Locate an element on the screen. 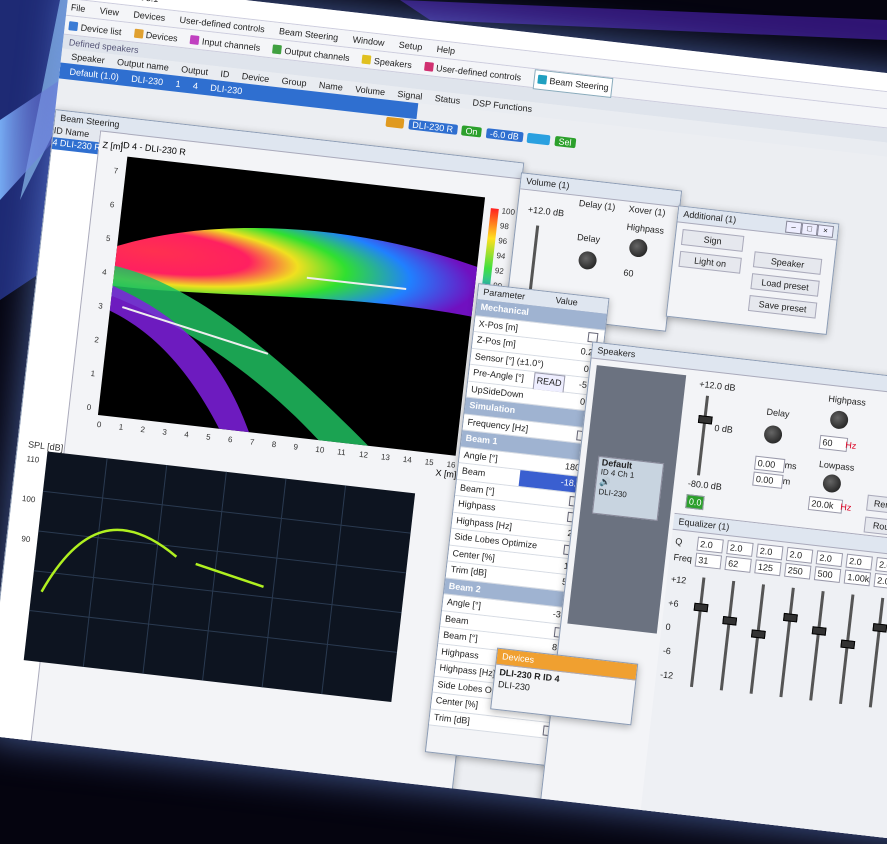 The height and width of the screenshot is (844, 887). eq-scale-label: +12 is located at coordinates (678, 579).